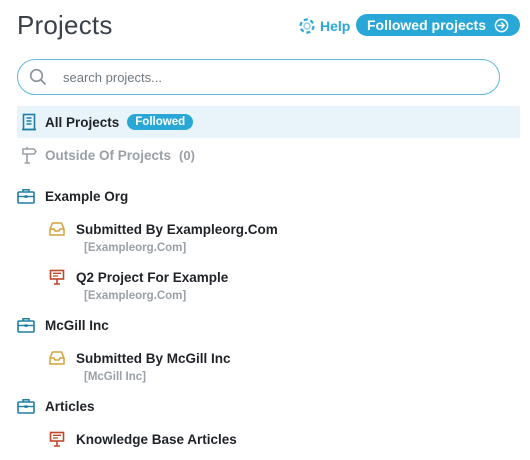  What do you see at coordinates (77, 325) in the screenshot?
I see `org-label: McGill Inc` at bounding box center [77, 325].